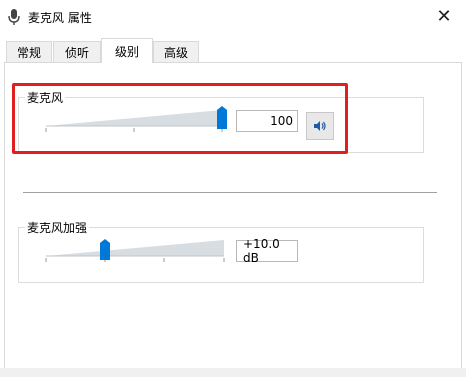 The height and width of the screenshot is (377, 466). I want to click on divider, so click(230, 192).